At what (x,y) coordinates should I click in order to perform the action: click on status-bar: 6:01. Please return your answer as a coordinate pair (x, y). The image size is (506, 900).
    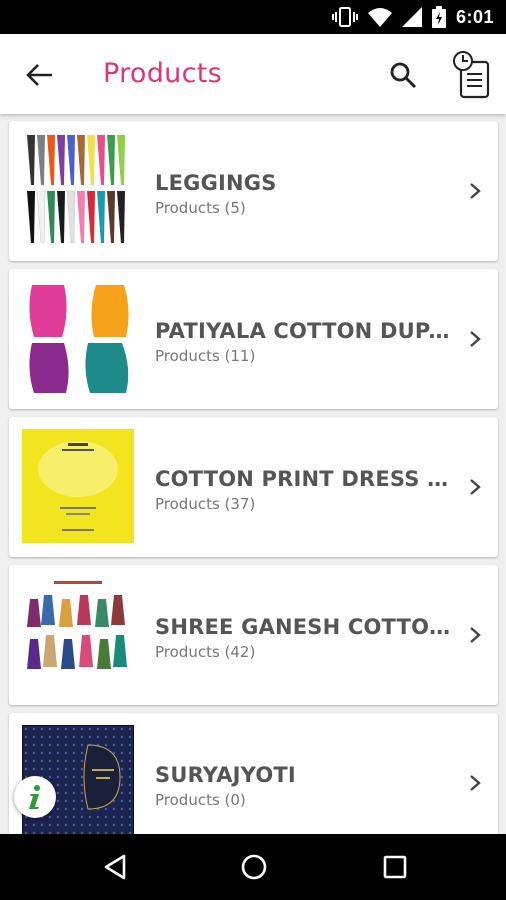
    Looking at the image, I should click on (253, 17).